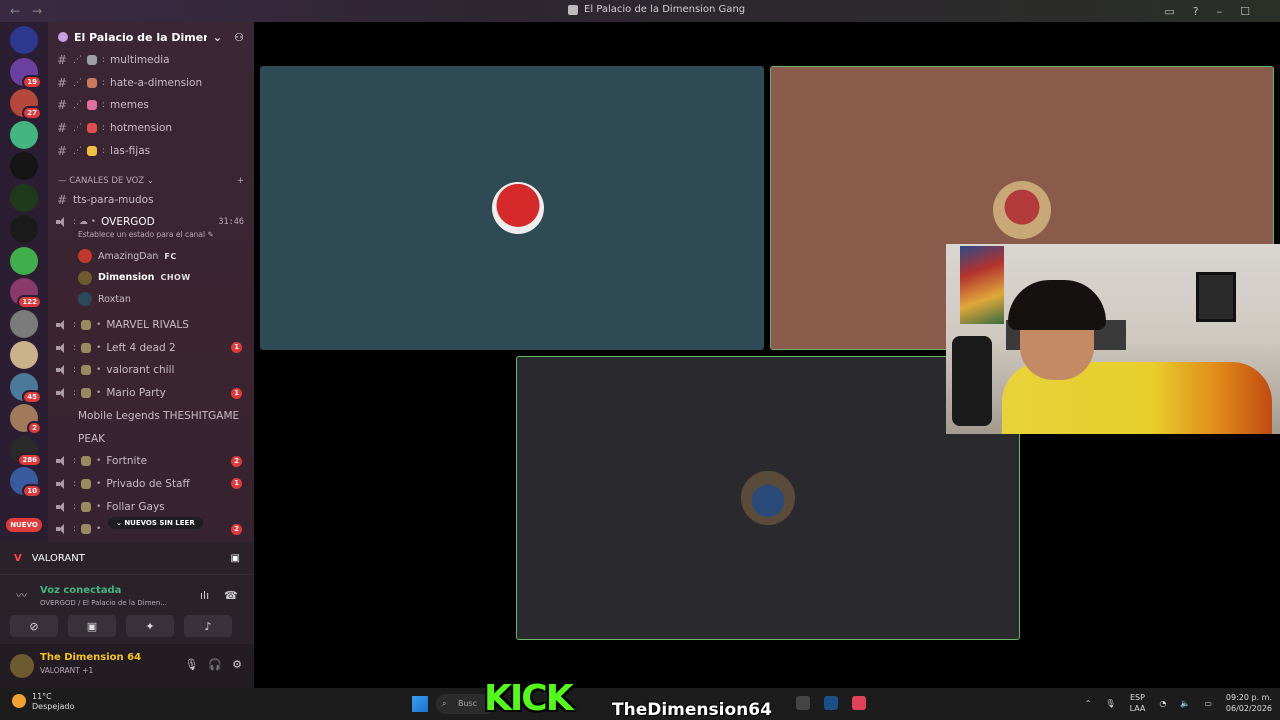 This screenshot has width=1280, height=720. I want to click on voice-channel: : • Mario Party 1, so click(152, 393).